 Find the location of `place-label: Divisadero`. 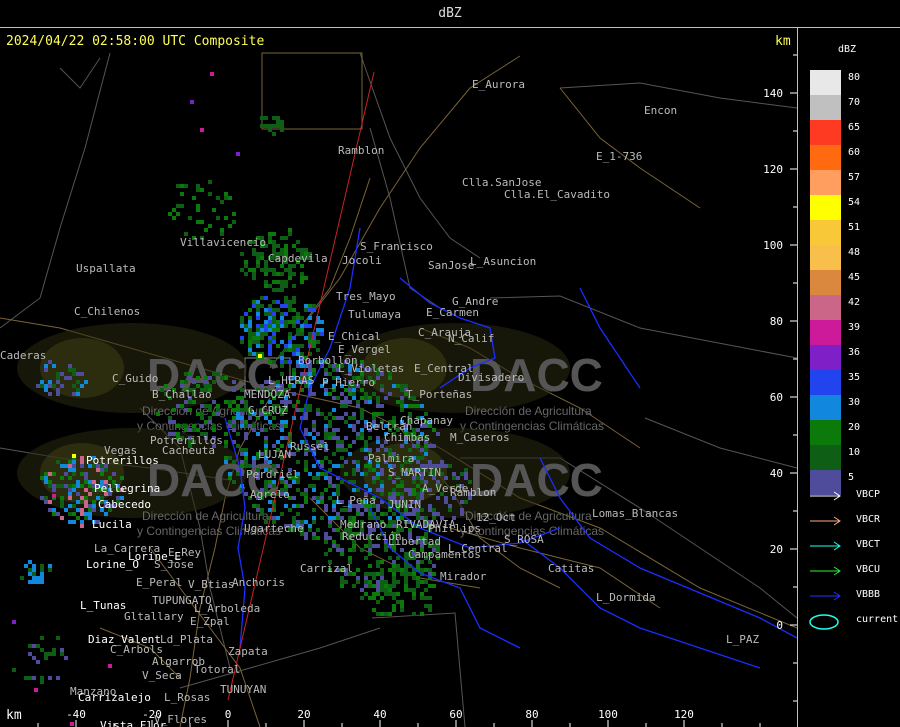

place-label: Divisadero is located at coordinates (491, 377).